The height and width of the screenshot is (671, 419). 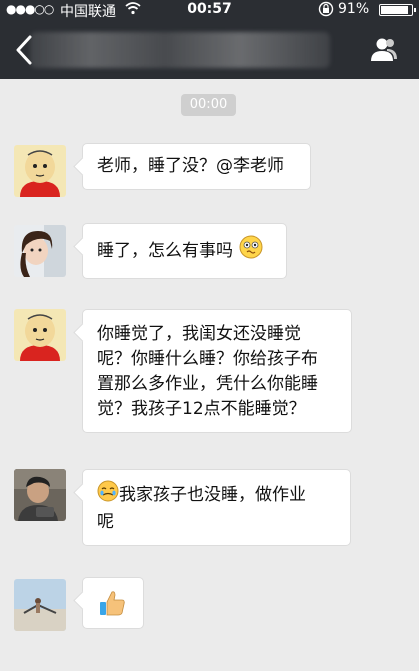 I want to click on message-timestamp: 00:00, so click(x=208, y=105).